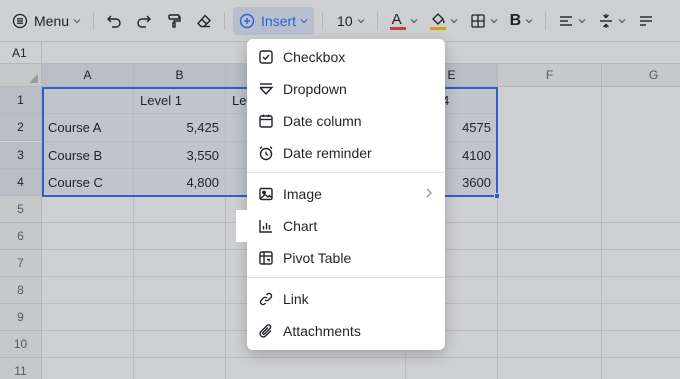  Describe the element at coordinates (266, 226) in the screenshot. I see `bar-chart-icon` at that location.